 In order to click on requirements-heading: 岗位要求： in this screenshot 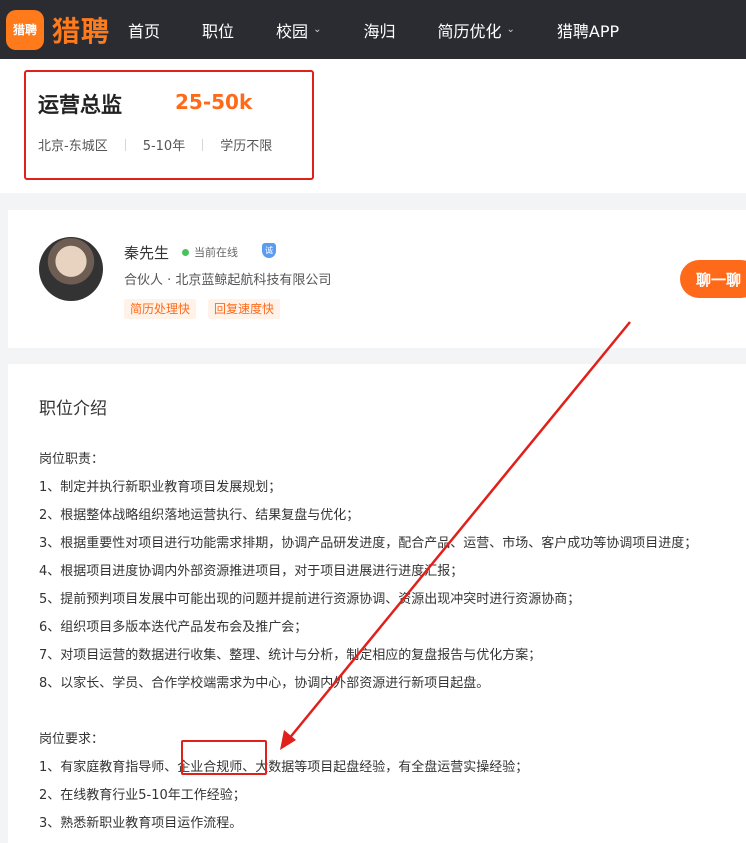, I will do `click(72, 739)`.